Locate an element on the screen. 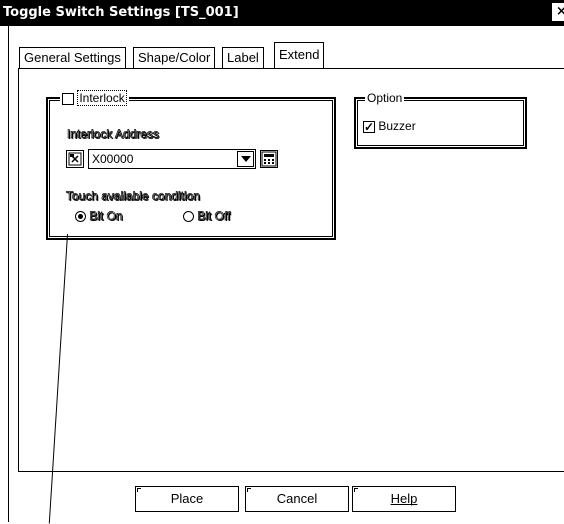 Image resolution: width=564 pixels, height=524 pixels. buzzer-checkbox: ✓ is located at coordinates (369, 126).